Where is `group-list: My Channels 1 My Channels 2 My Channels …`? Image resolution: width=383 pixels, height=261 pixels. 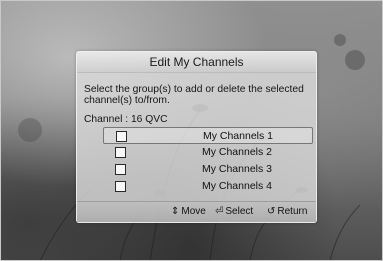
group-list: My Channels 1 My Channels 2 My Channels … is located at coordinates (208, 161).